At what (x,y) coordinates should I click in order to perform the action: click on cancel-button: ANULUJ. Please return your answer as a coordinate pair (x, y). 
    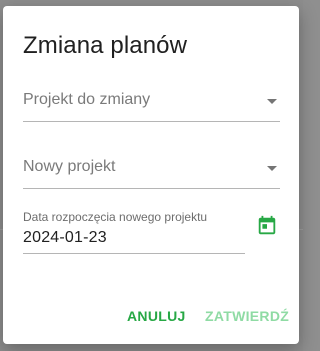
    Looking at the image, I should click on (156, 316).